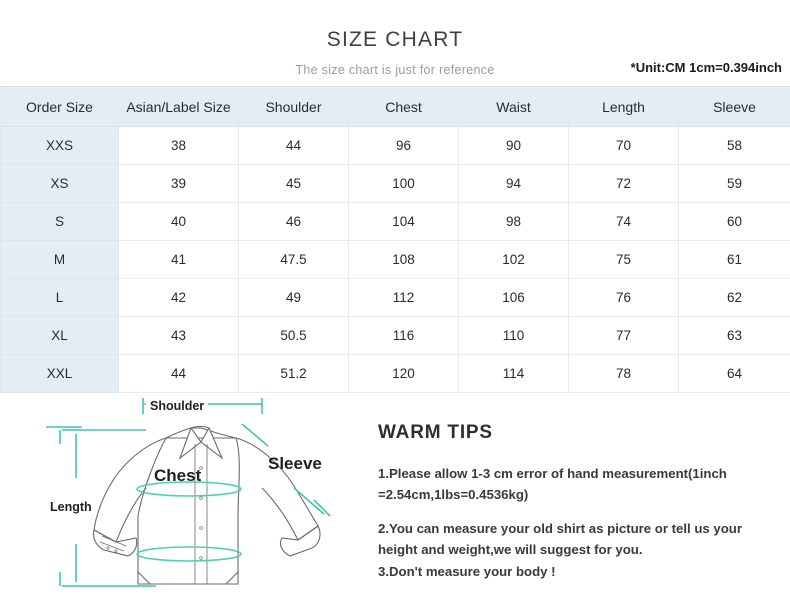 The width and height of the screenshot is (790, 611). I want to click on cell-asian-label-size: 44, so click(179, 374).